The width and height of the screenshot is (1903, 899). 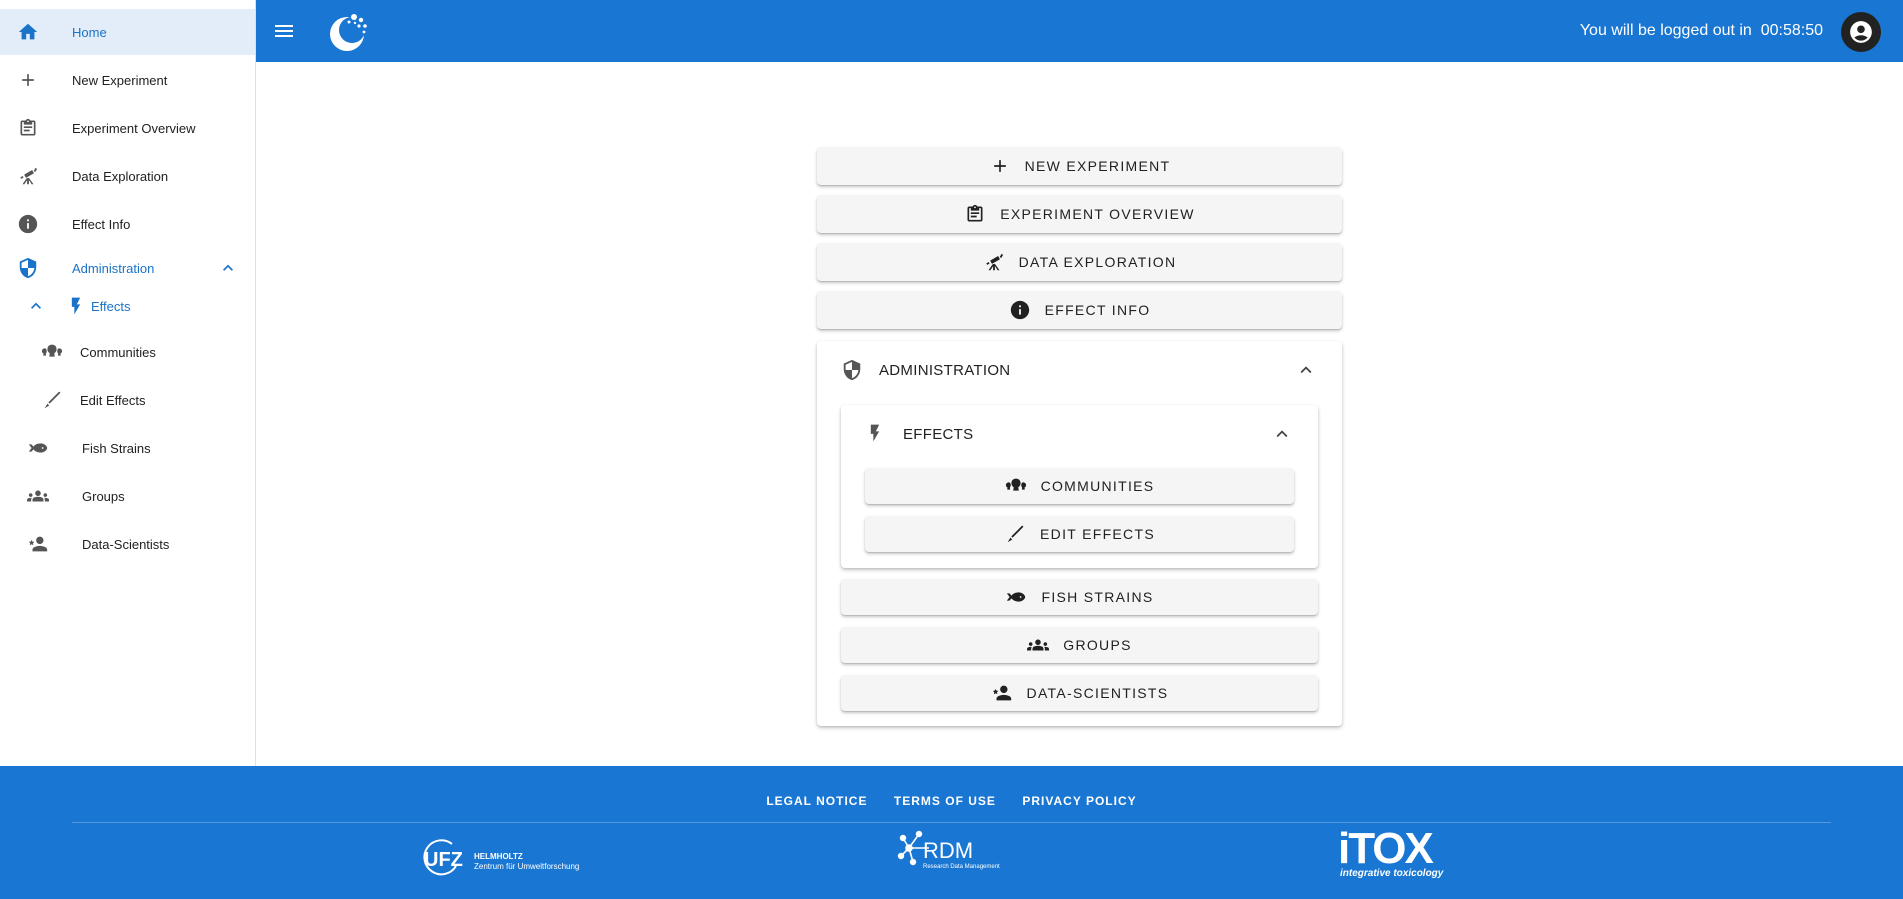 I want to click on sidebar-item-effect-info: Effect Info, so click(x=127, y=224).